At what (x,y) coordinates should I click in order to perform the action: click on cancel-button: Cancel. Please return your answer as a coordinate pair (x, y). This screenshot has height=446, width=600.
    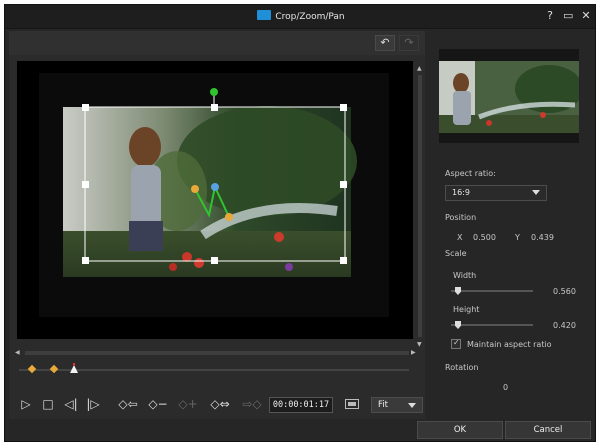
    Looking at the image, I should click on (548, 430).